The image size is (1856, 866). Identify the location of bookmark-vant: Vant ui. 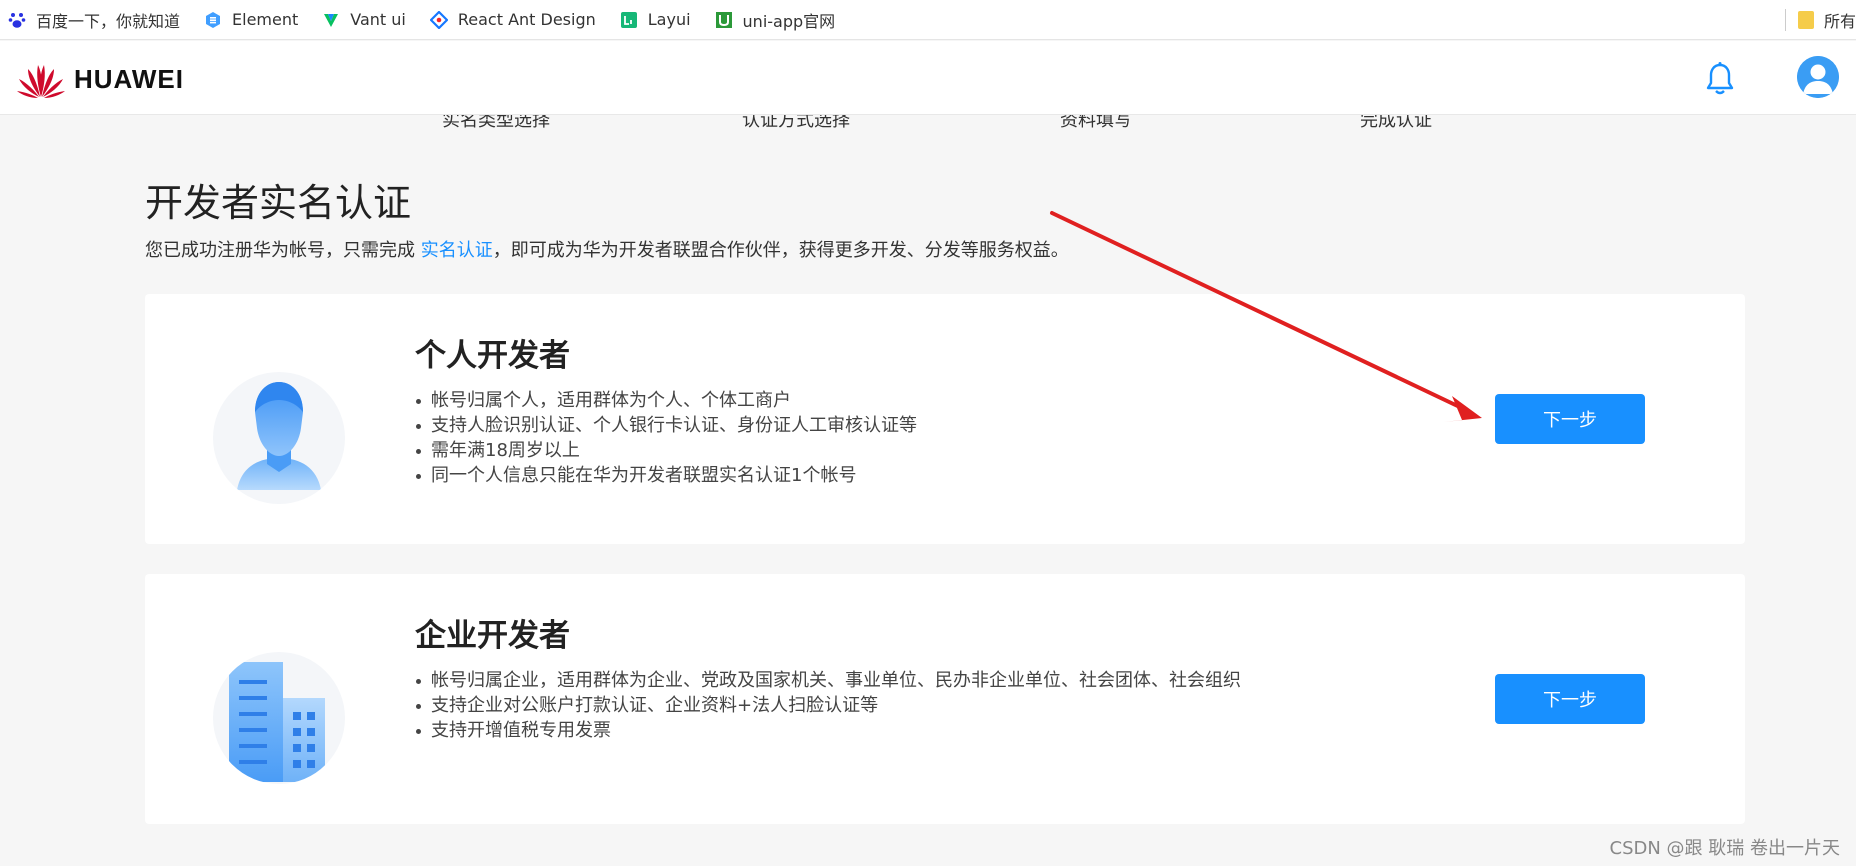
(364, 19).